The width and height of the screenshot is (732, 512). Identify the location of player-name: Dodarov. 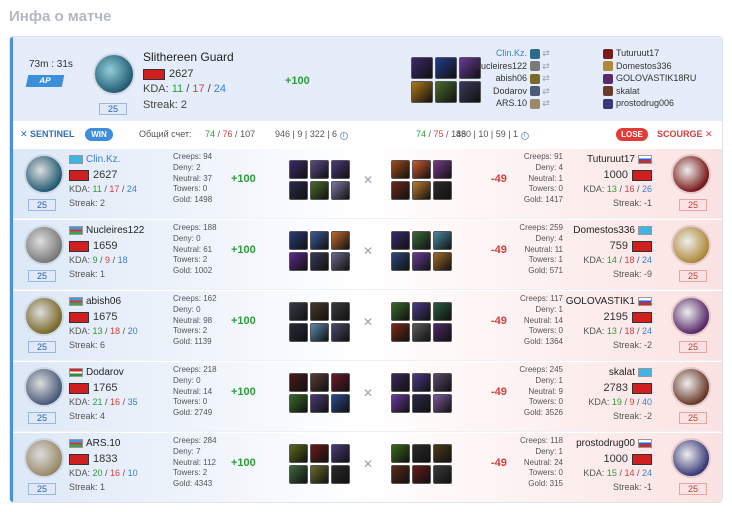
(510, 91).